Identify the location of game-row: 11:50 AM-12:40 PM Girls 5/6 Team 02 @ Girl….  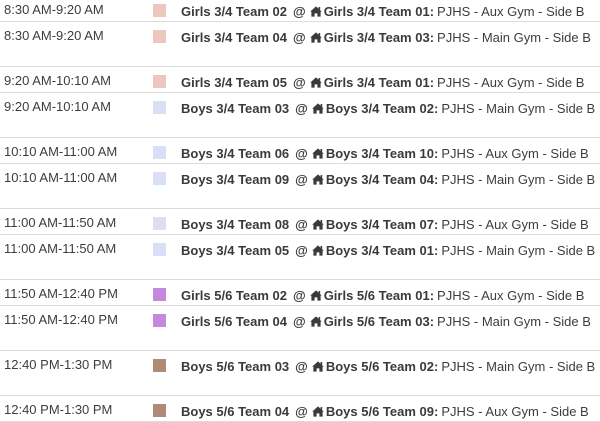
(300, 293).